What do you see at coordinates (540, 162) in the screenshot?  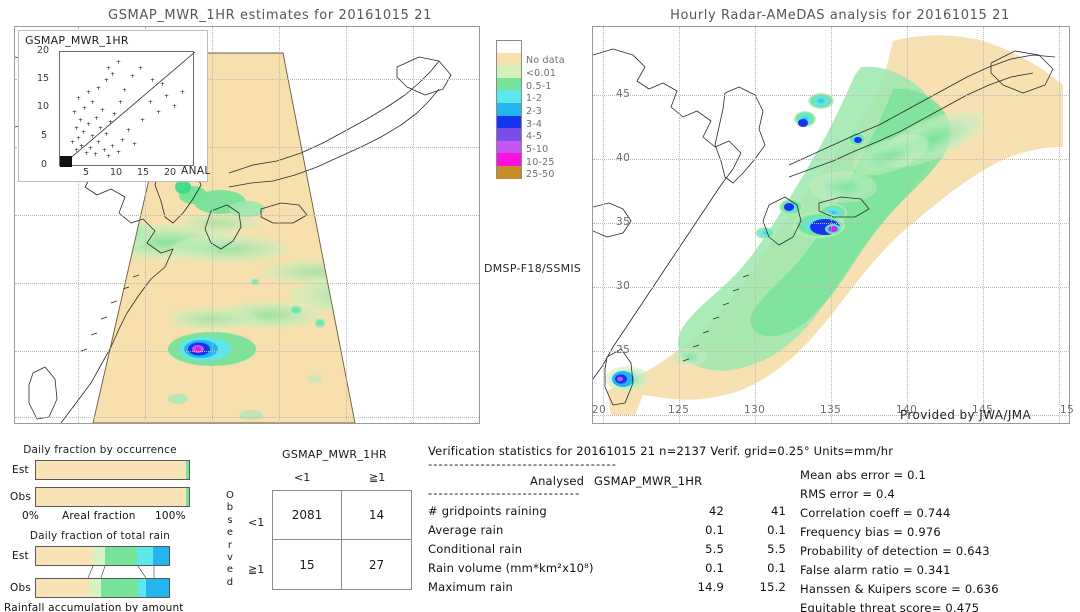 I see `colorbar-label: 10-25` at bounding box center [540, 162].